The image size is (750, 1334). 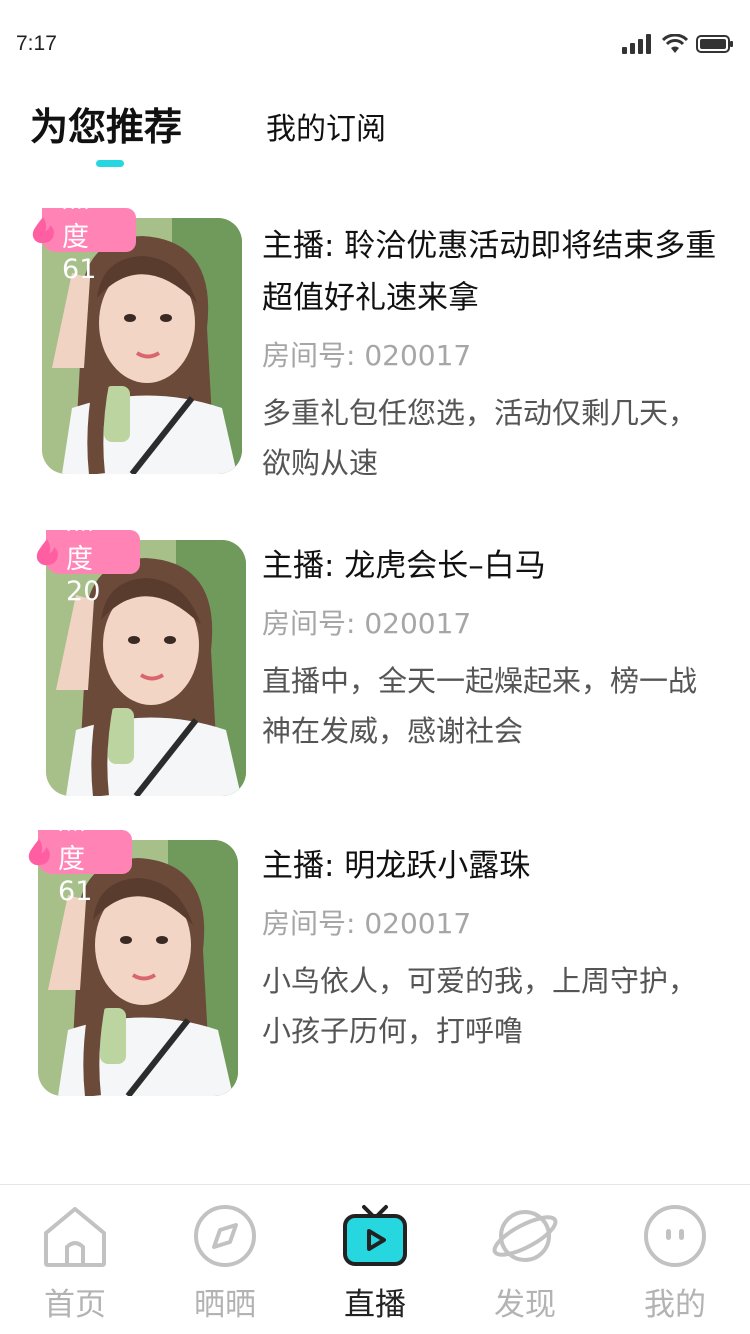 What do you see at coordinates (492, 866) in the screenshot?
I see `room-title: 主播: 明龙跃小露珠` at bounding box center [492, 866].